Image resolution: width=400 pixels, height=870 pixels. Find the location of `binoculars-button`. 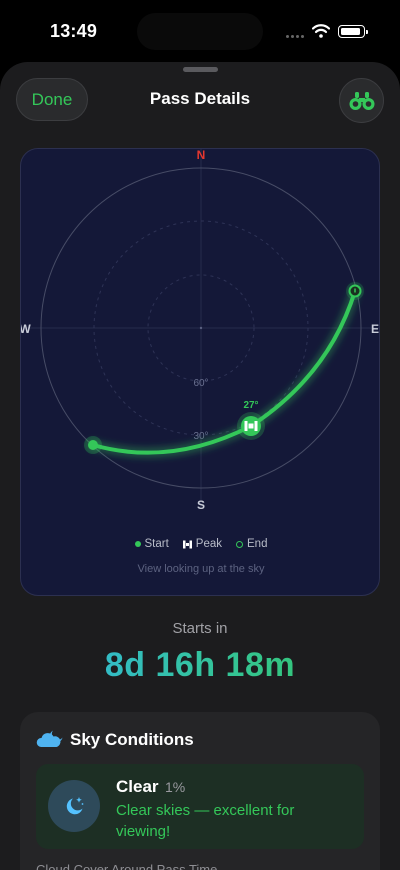

binoculars-button is located at coordinates (361, 100).